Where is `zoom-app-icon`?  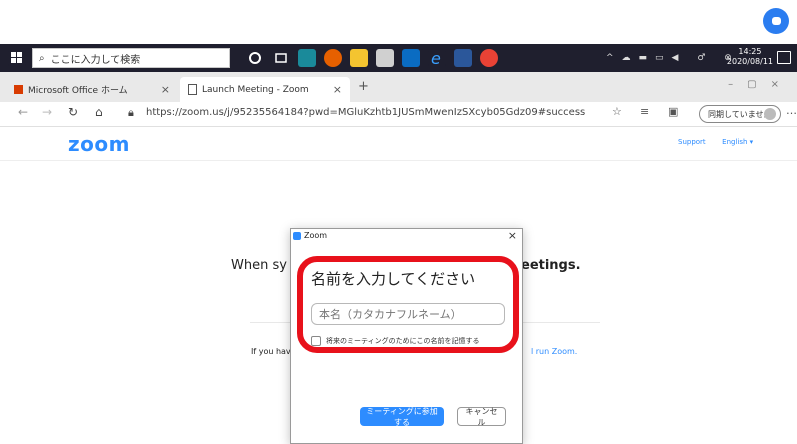 zoom-app-icon is located at coordinates (297, 235).